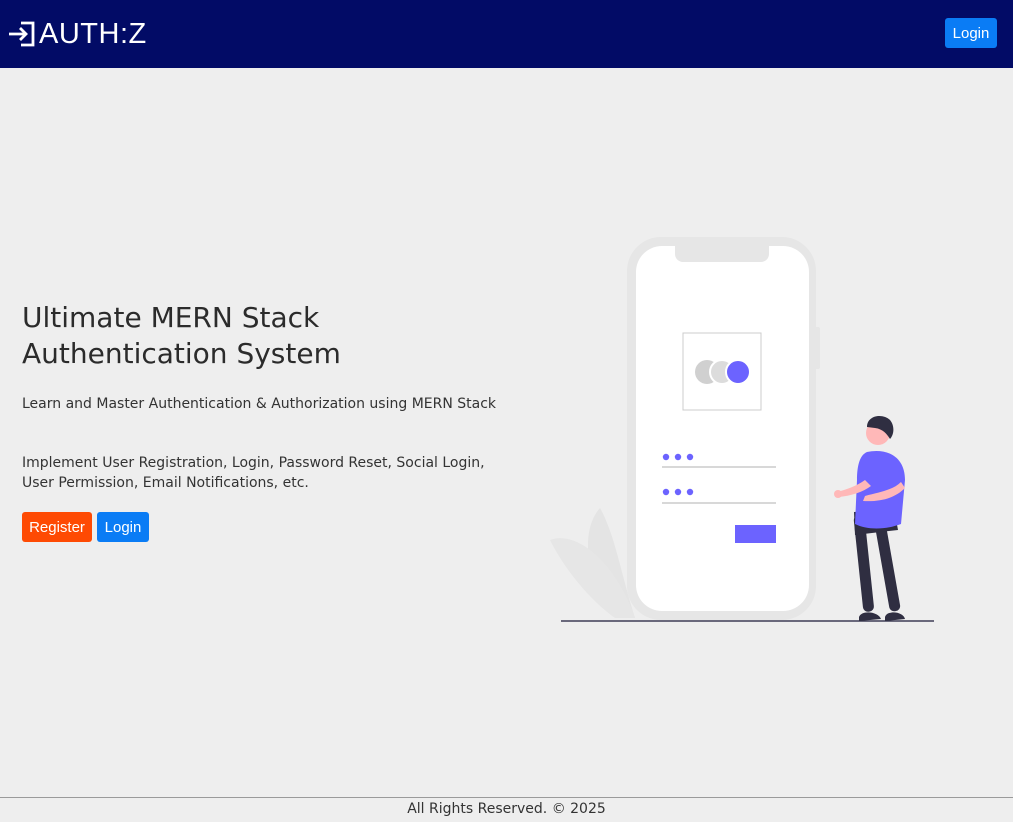 This screenshot has height=822, width=1013. I want to click on footer: All Rights Reserved. © 2025, so click(506, 809).